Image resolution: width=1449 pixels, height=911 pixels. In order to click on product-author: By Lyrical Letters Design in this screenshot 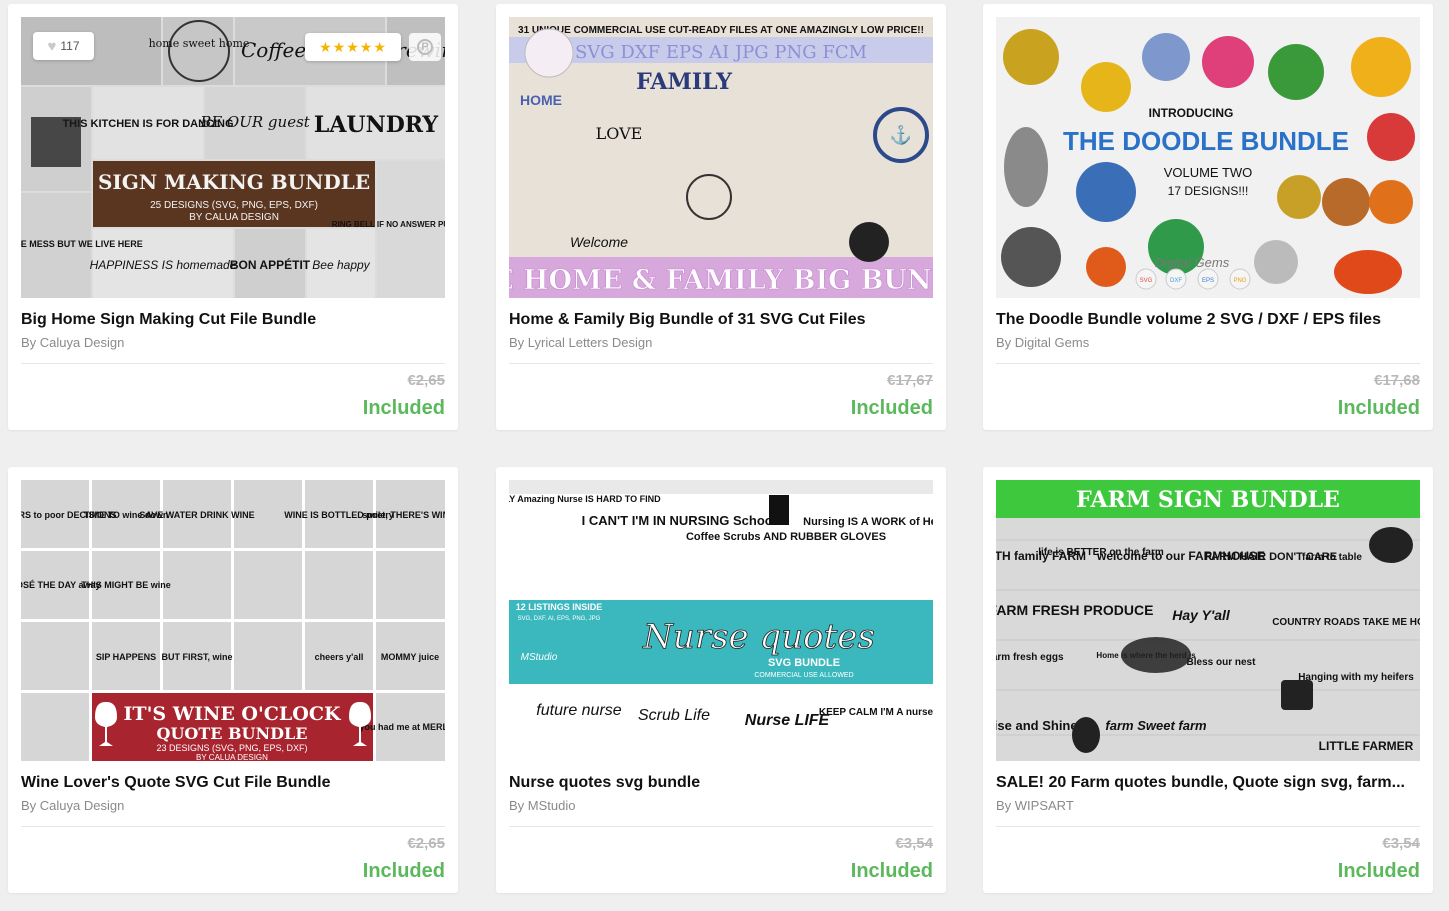, I will do `click(721, 342)`.